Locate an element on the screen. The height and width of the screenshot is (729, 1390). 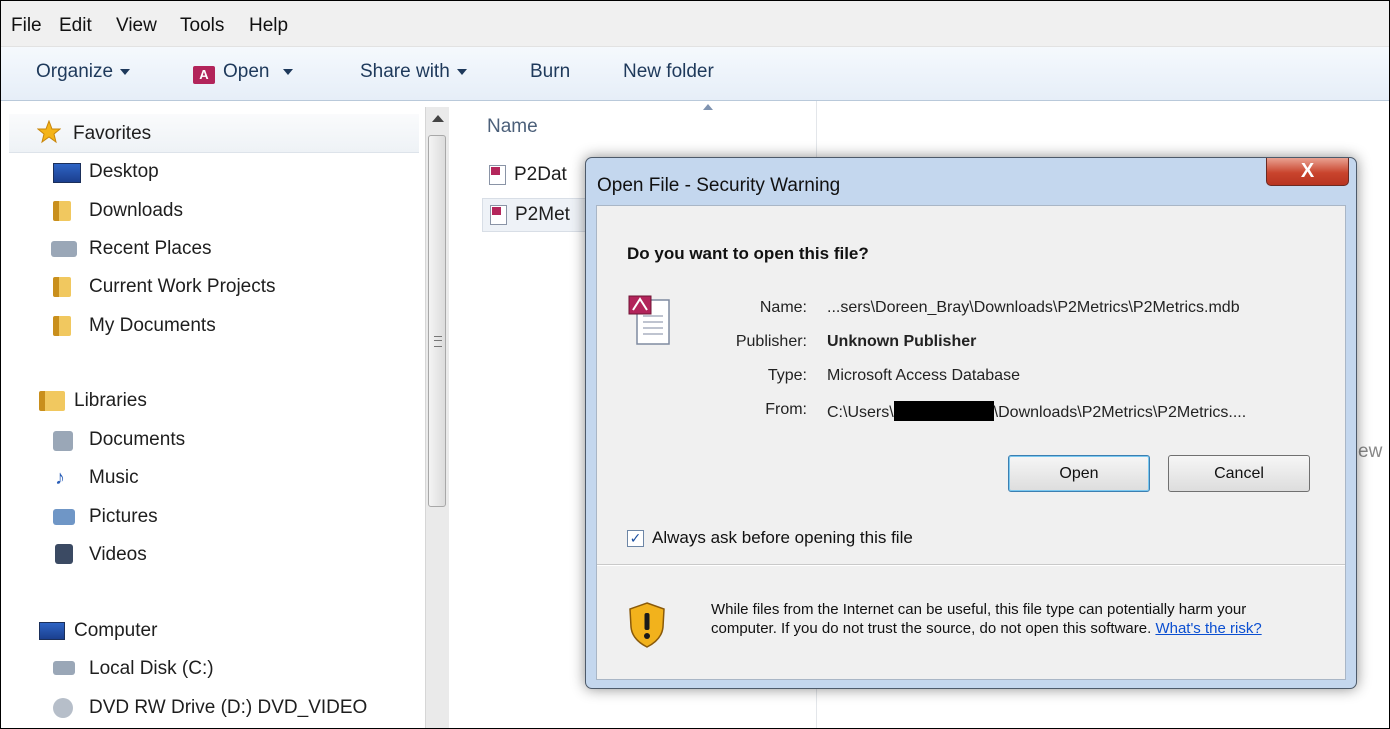
new-folder-button: New folder is located at coordinates (668, 72).